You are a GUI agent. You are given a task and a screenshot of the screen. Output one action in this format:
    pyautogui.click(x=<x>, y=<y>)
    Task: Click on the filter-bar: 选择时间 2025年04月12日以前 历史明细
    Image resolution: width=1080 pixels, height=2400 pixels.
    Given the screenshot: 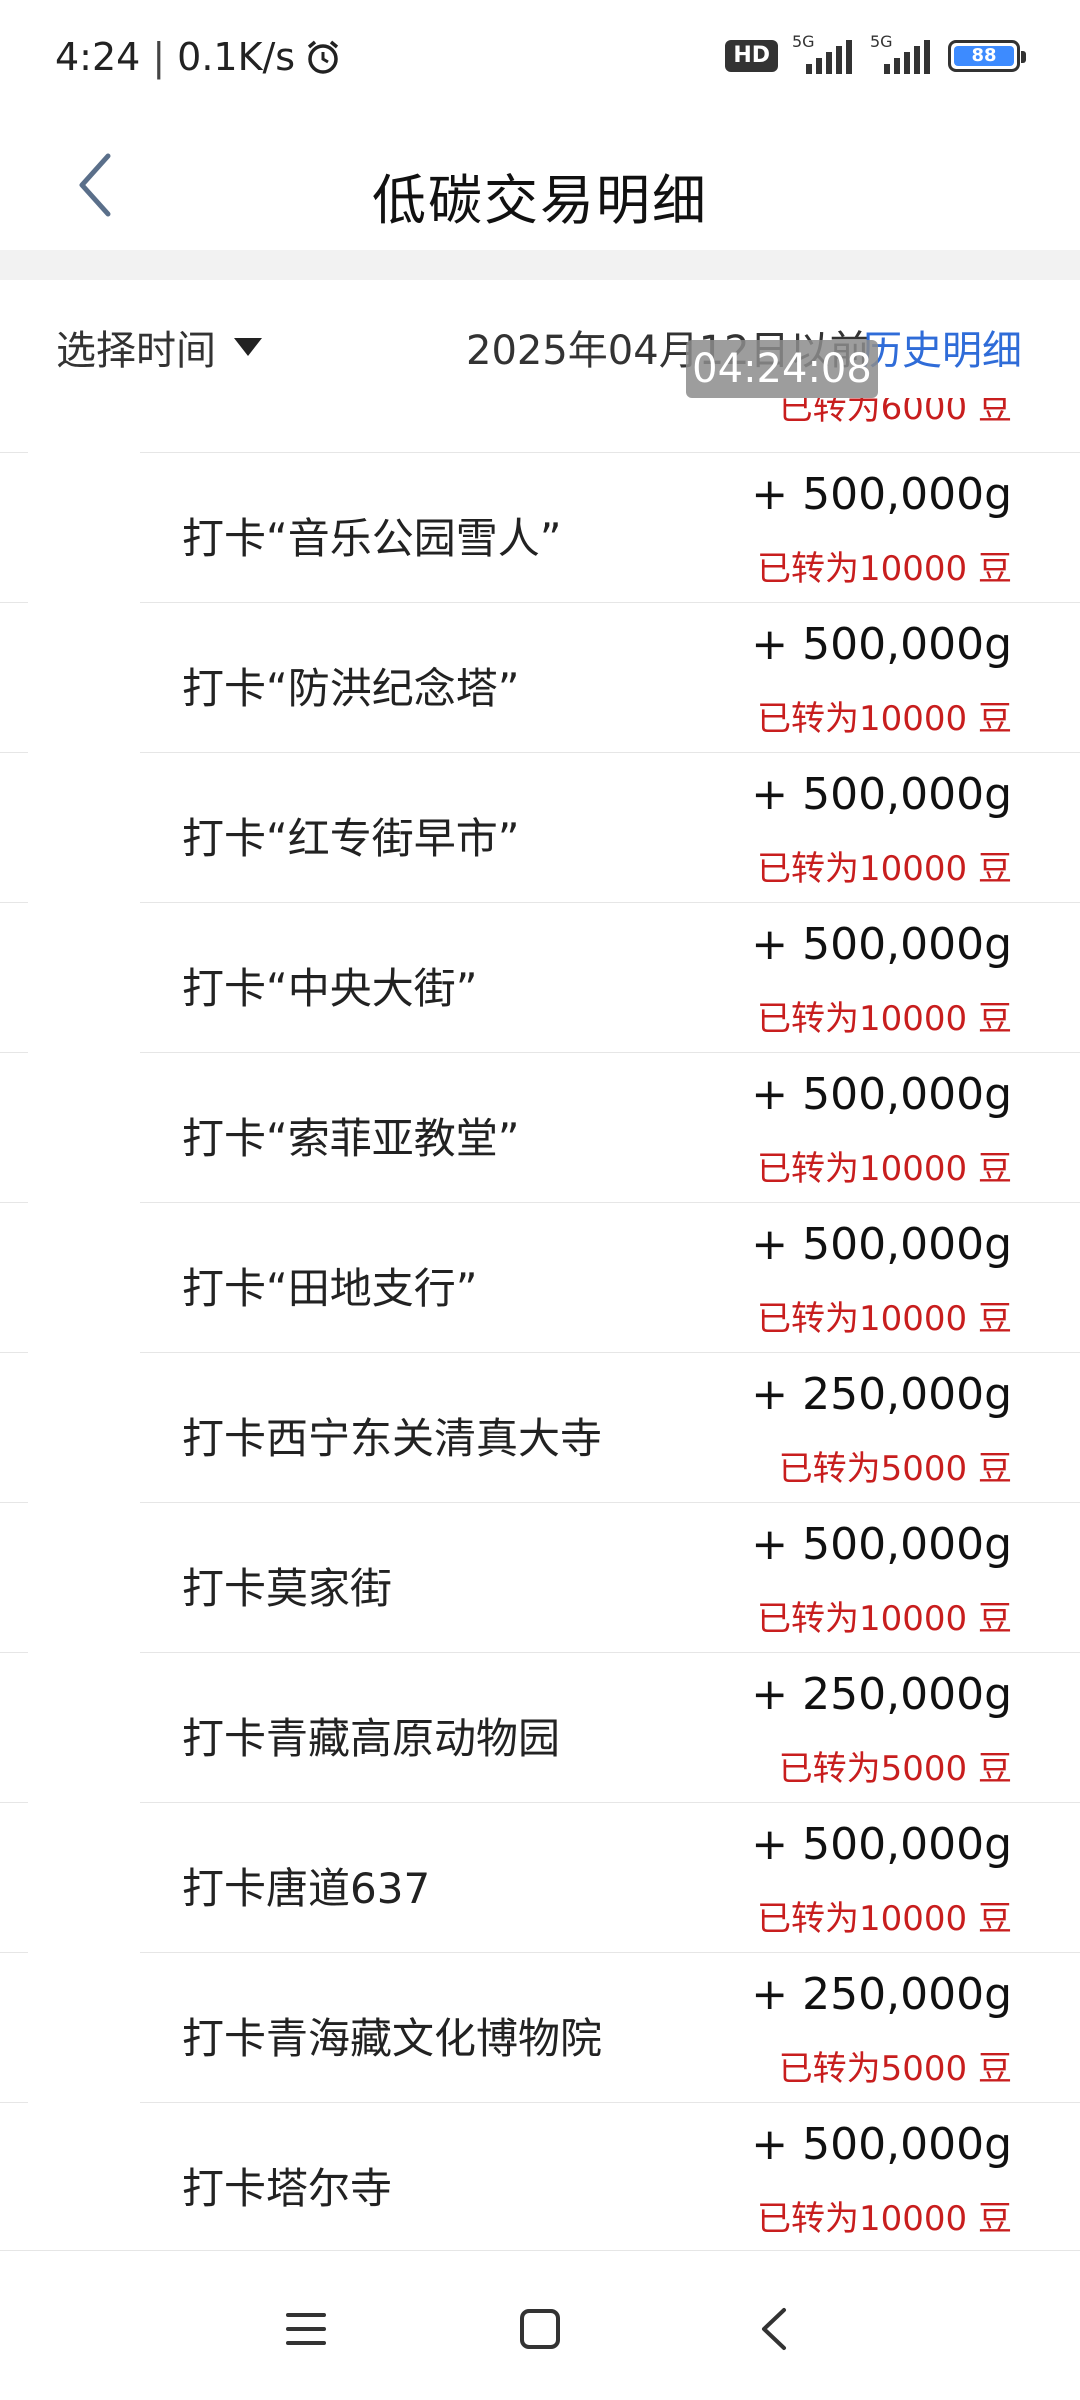 What is the action you would take?
    pyautogui.click(x=540, y=345)
    